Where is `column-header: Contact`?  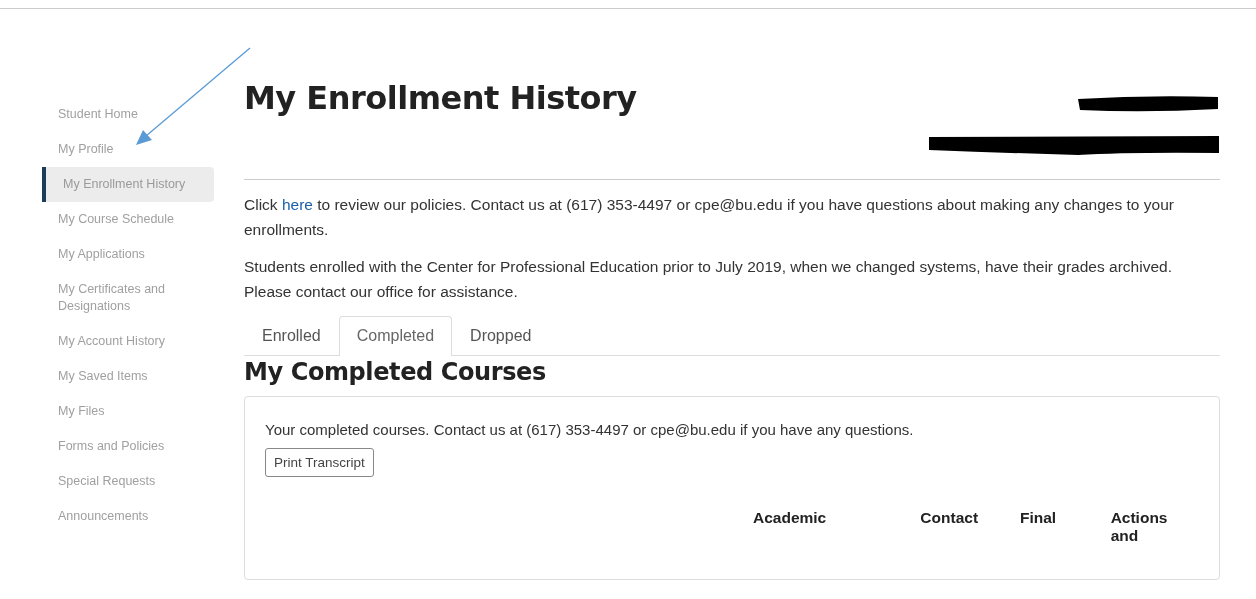
column-header: Contact is located at coordinates (950, 518).